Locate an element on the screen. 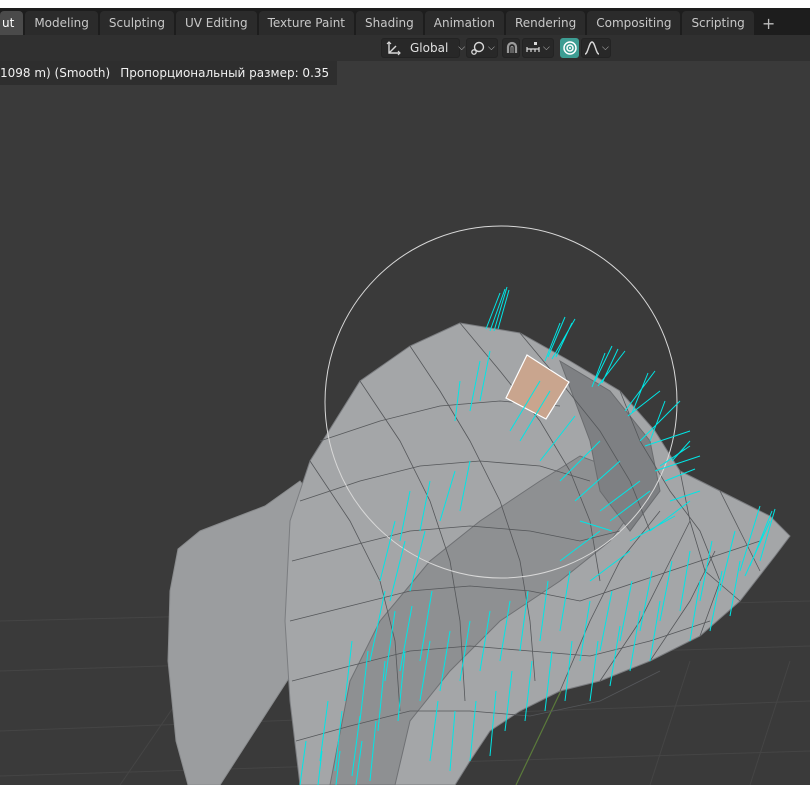  status-measure: 1098 m) (Smooth) is located at coordinates (55, 73).